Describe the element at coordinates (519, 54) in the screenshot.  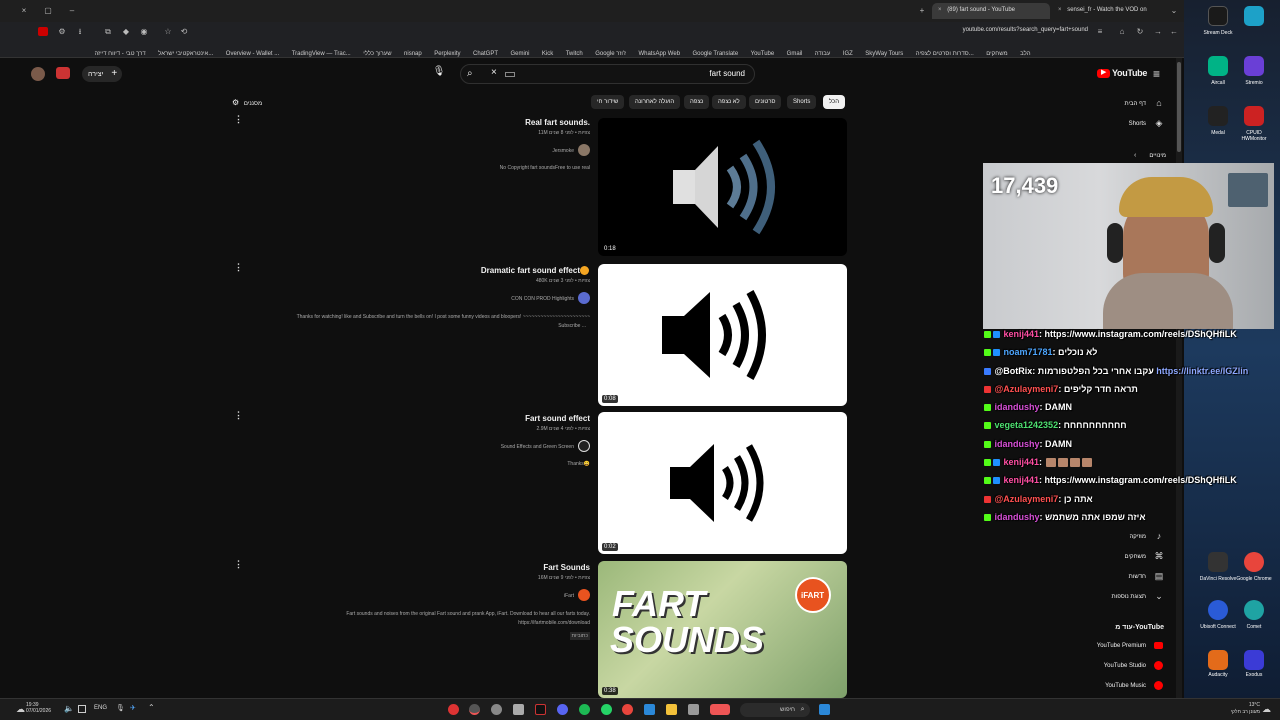
I see `bookmark-item: Gemini` at that location.